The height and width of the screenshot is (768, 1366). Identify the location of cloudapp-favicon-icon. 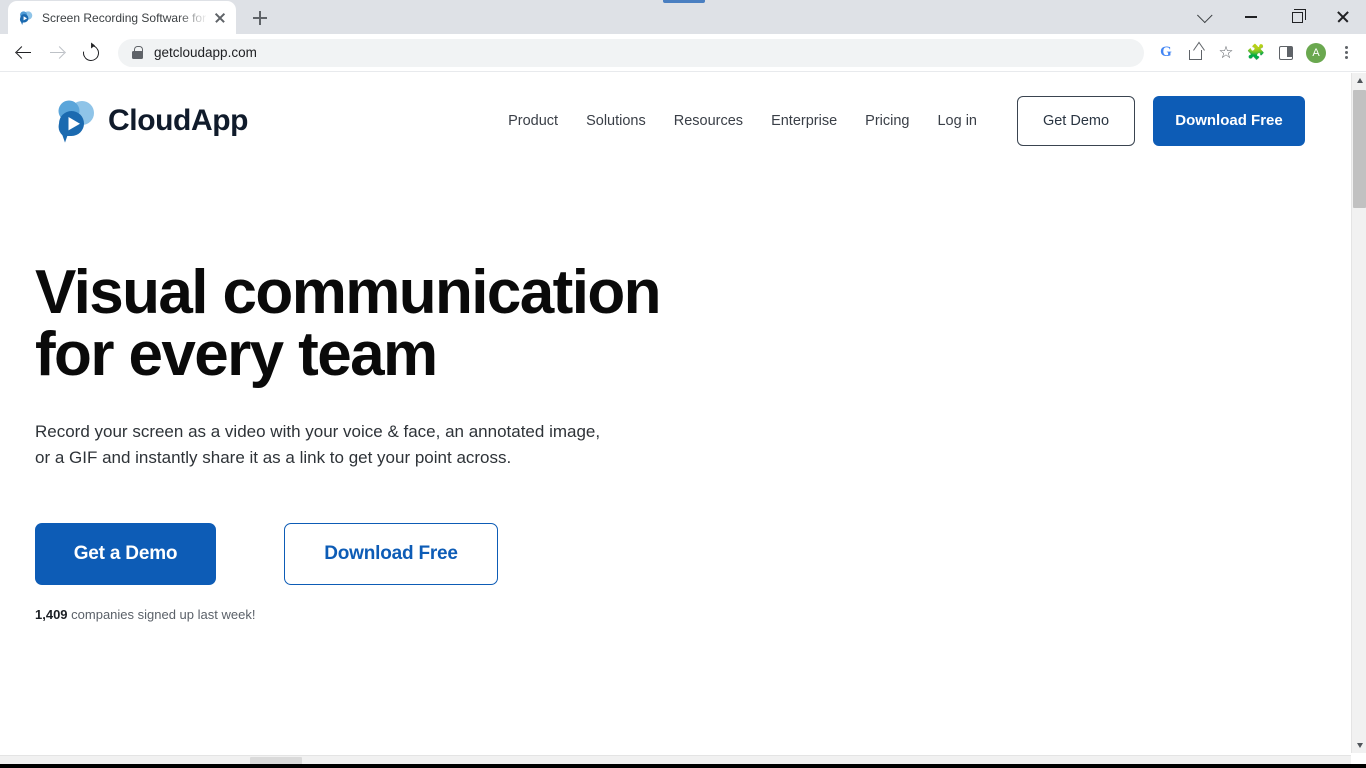
(26, 18).